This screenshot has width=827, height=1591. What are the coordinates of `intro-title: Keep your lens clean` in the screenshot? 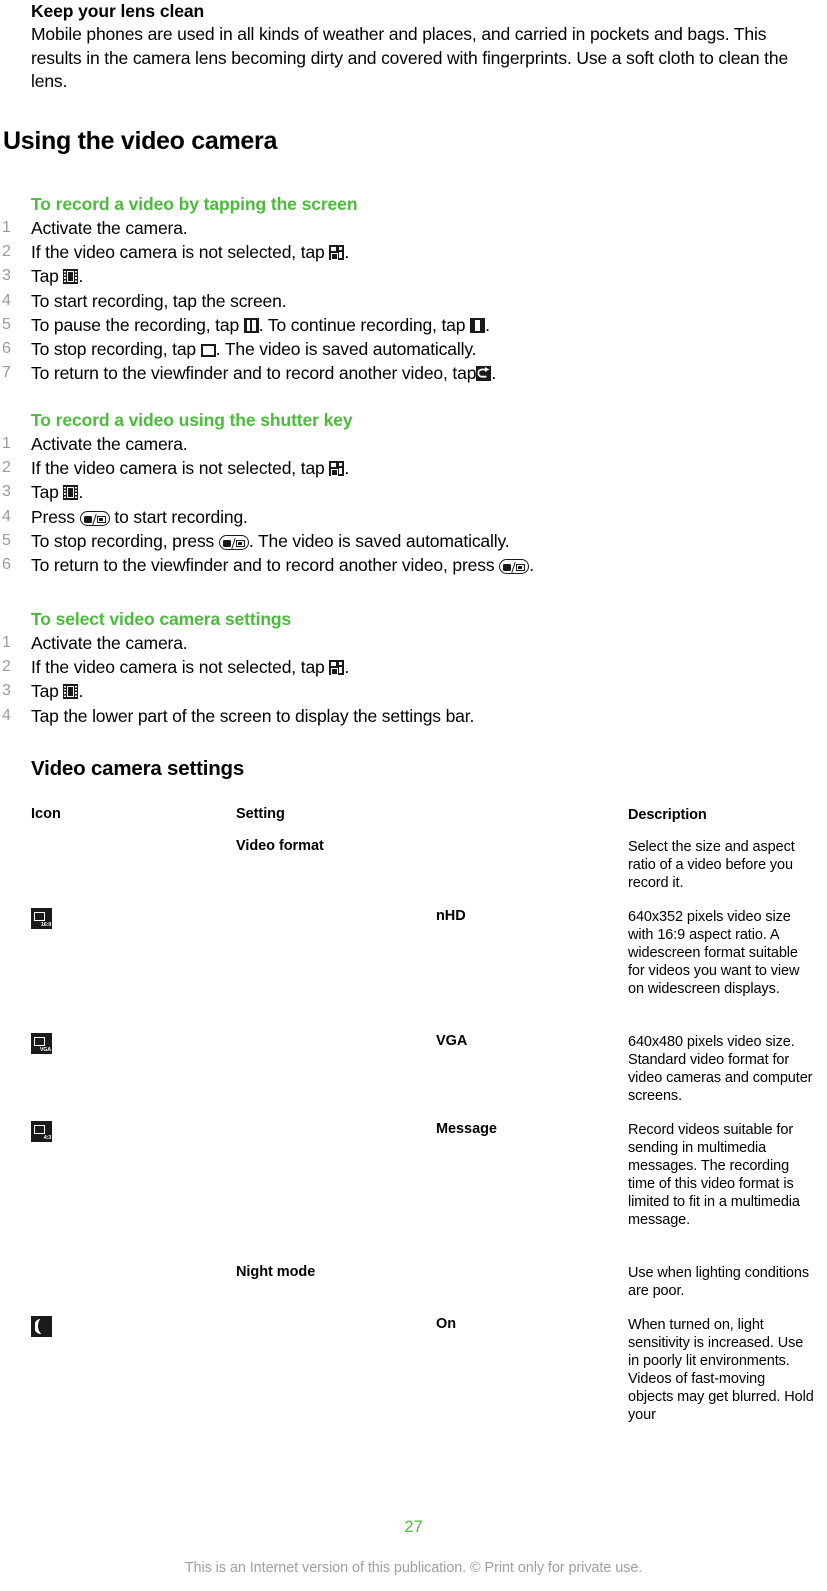 It's located at (118, 11).